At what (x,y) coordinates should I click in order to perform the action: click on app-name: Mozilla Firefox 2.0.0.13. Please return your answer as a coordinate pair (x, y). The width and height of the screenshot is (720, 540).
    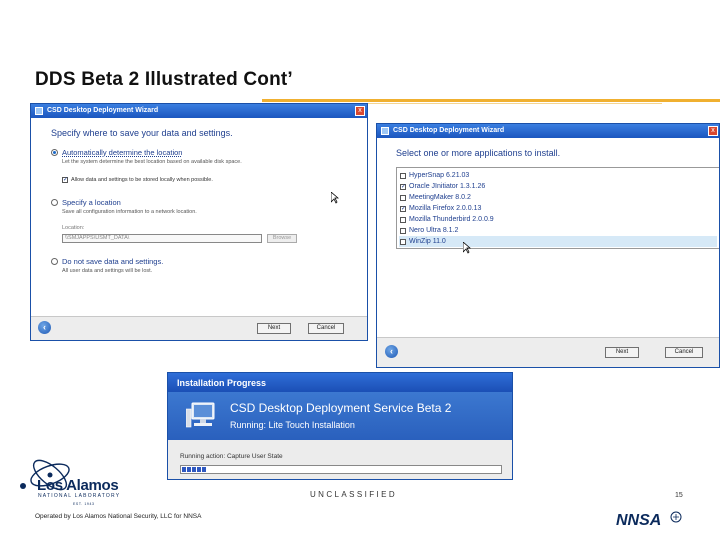
    Looking at the image, I should click on (445, 208).